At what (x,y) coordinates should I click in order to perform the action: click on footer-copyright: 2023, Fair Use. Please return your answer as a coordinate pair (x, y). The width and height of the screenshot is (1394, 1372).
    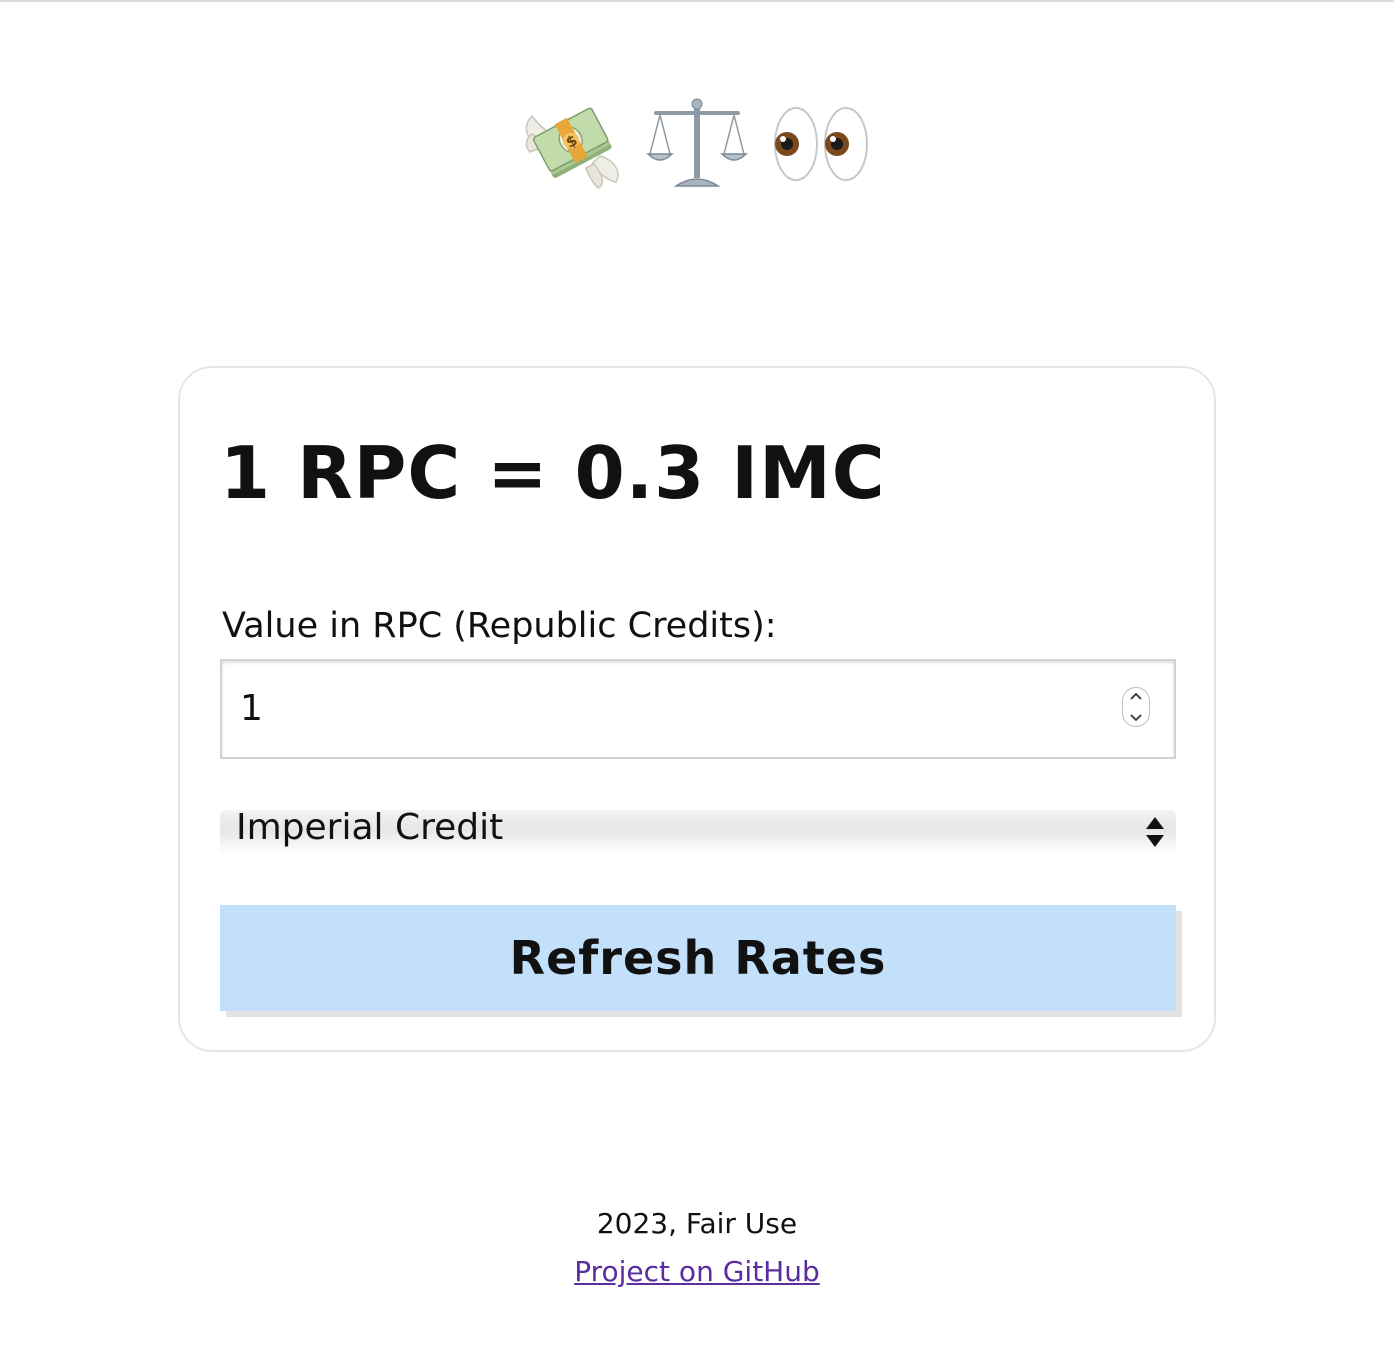
    Looking at the image, I should click on (697, 1223).